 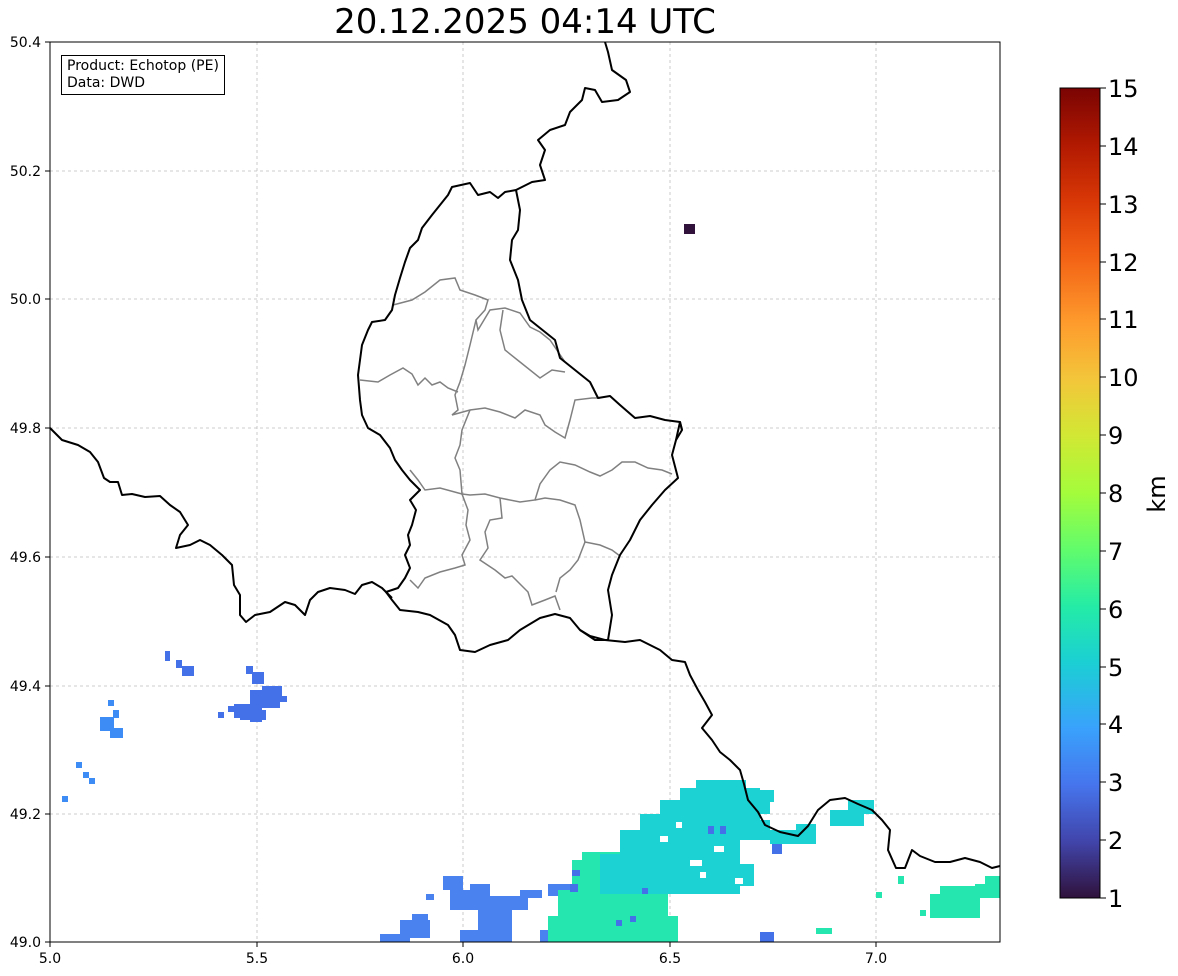 What do you see at coordinates (1123, 89) in the screenshot?
I see `colorbar-tick-label: 15` at bounding box center [1123, 89].